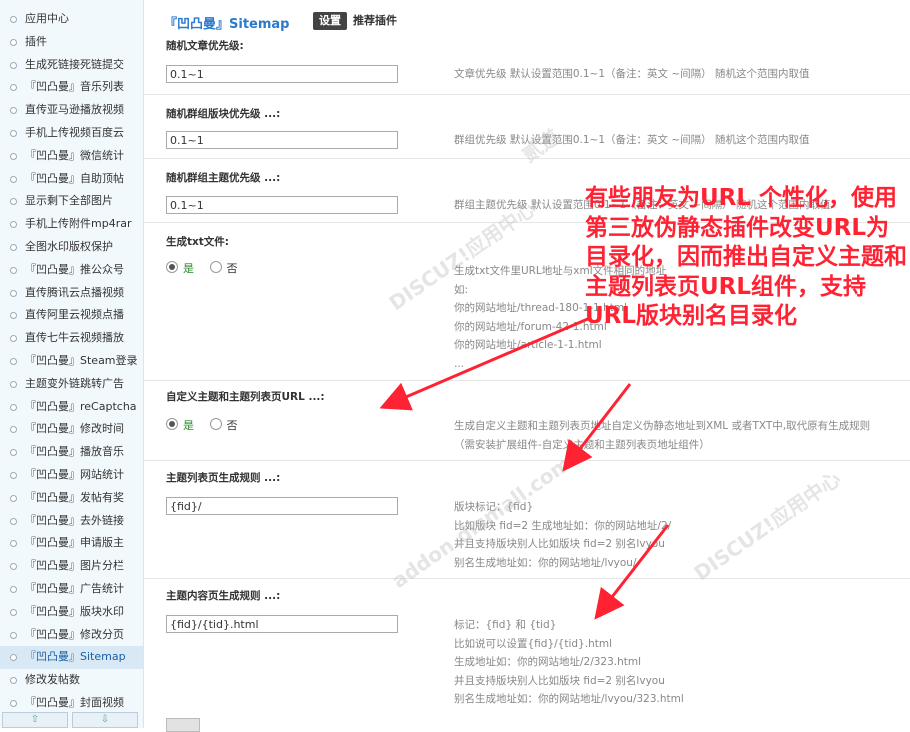 This screenshot has width=910, height=732. I want to click on sidebar-item-label: 『凹凸曼』修改时间, so click(74, 429).